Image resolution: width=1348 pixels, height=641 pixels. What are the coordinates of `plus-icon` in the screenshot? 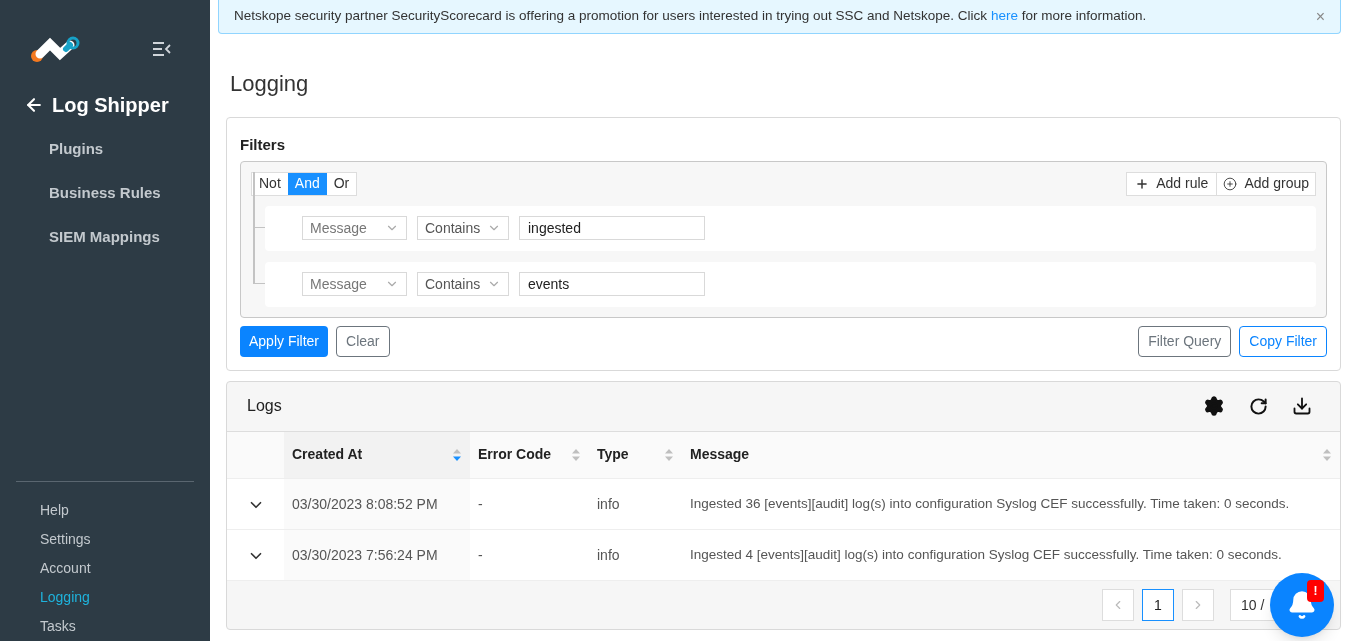 It's located at (1142, 183).